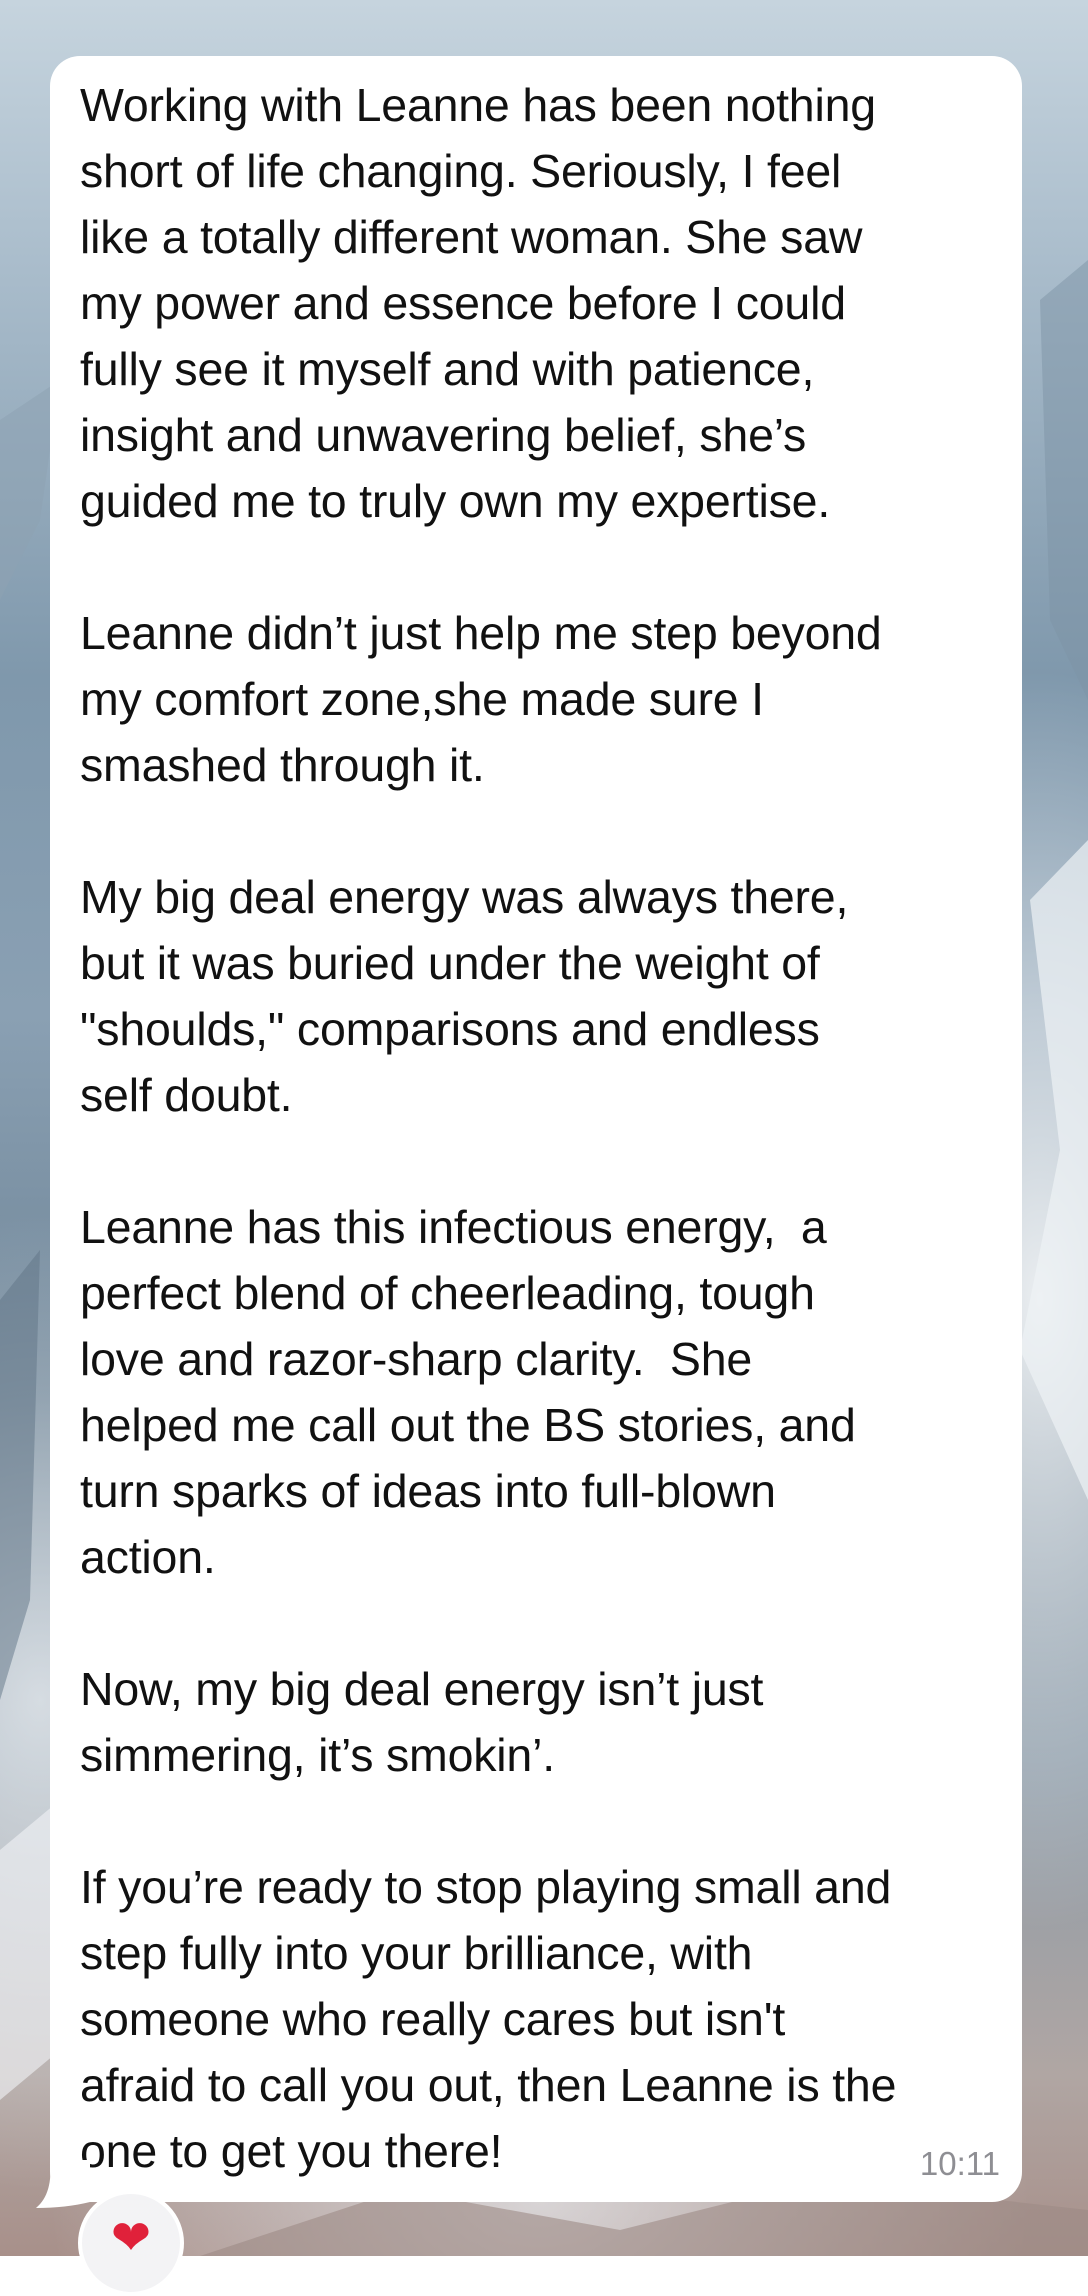  I want to click on heart-icon: ❤, so click(131, 2238).